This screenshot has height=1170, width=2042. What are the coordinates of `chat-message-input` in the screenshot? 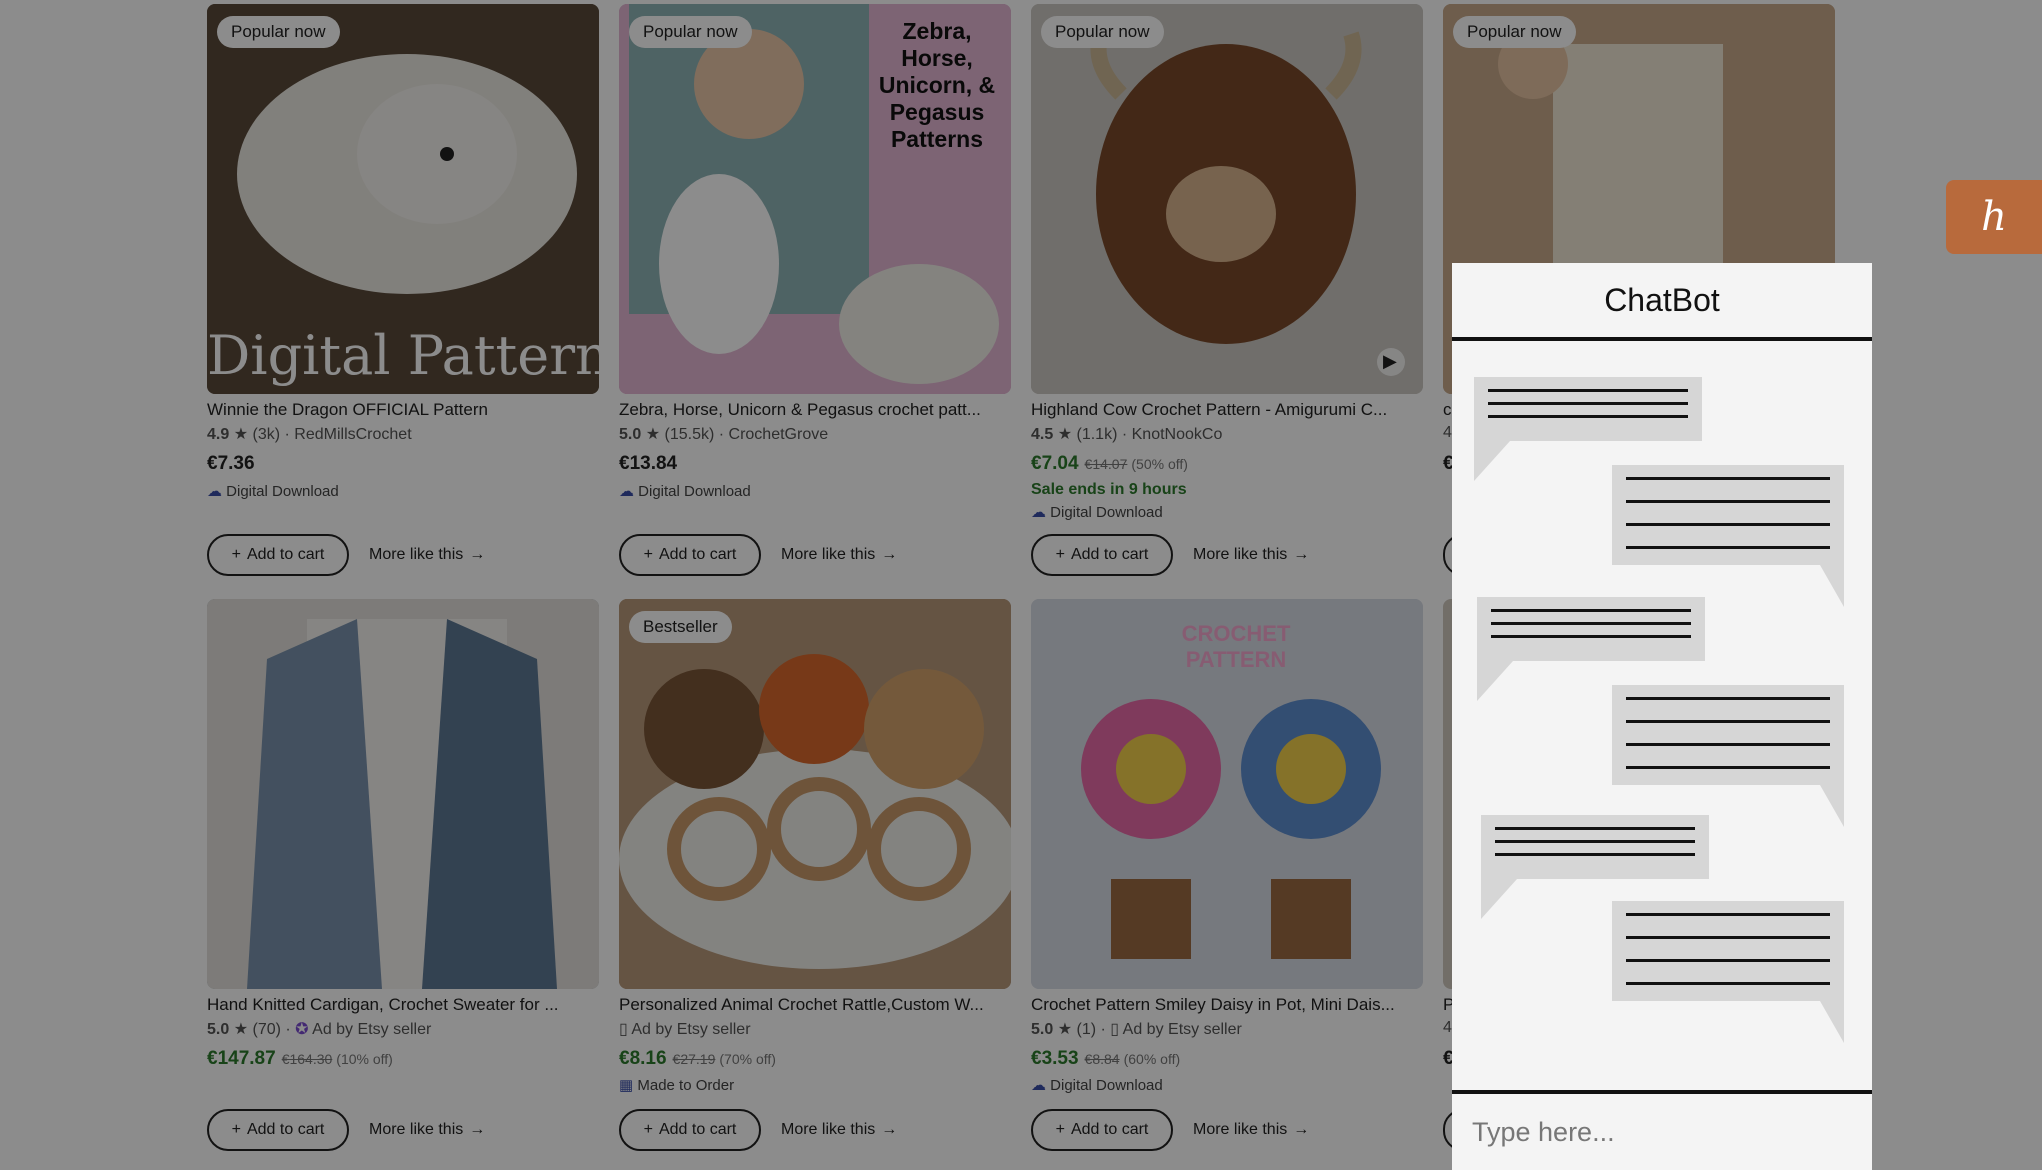 It's located at (1662, 1132).